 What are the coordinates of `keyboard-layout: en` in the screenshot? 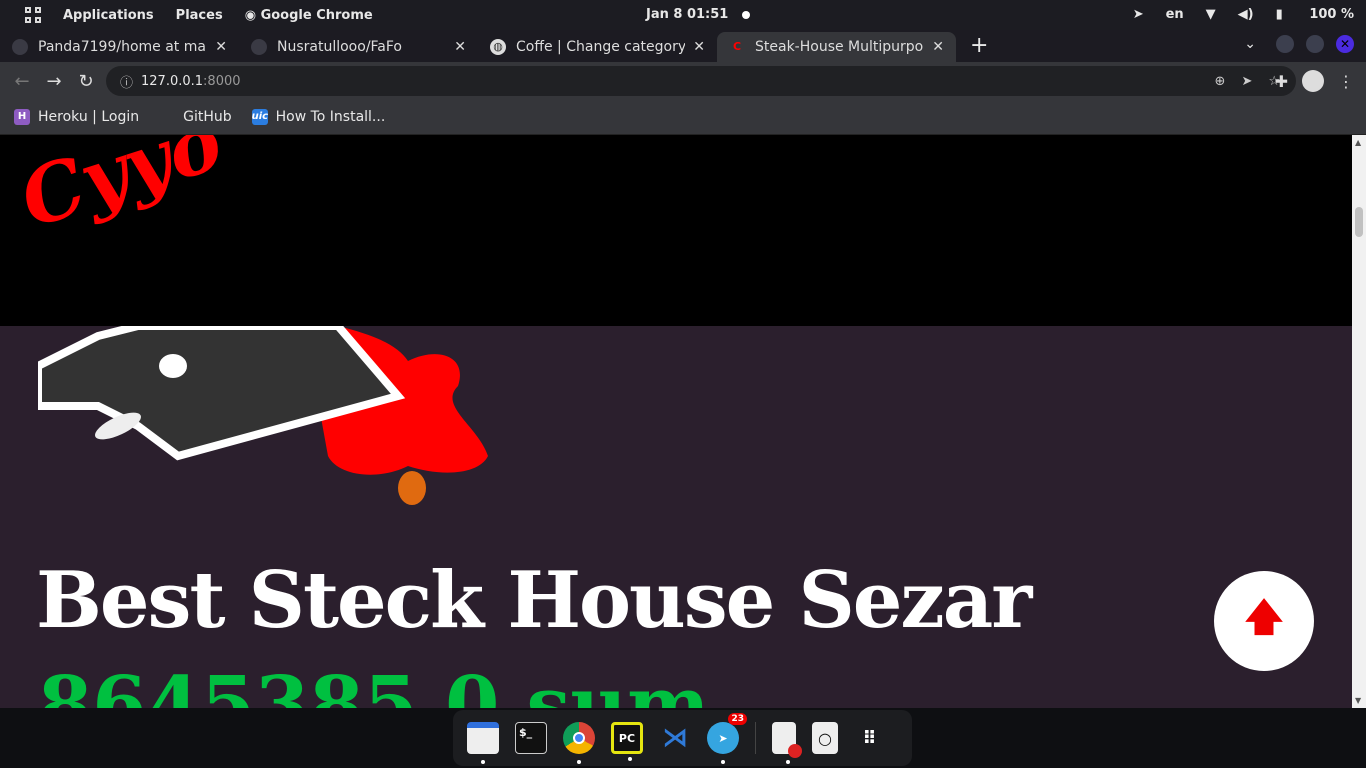 It's located at (1175, 14).